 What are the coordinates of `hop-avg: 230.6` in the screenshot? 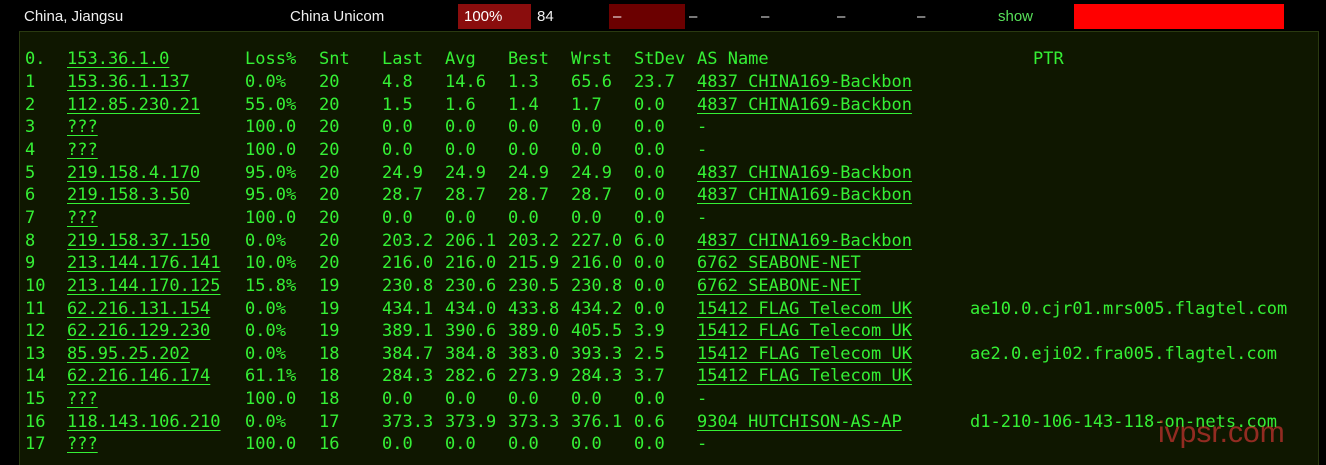 It's located at (471, 285).